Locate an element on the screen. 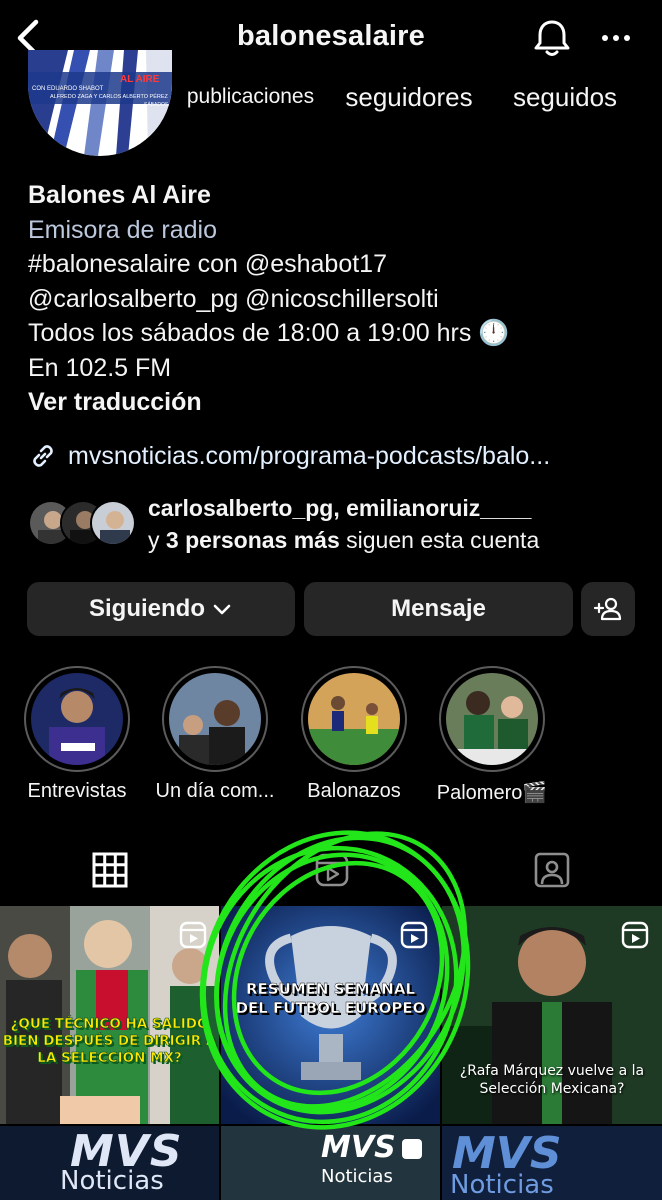 Image resolution: width=662 pixels, height=1200 pixels. grid-icon is located at coordinates (110, 870).